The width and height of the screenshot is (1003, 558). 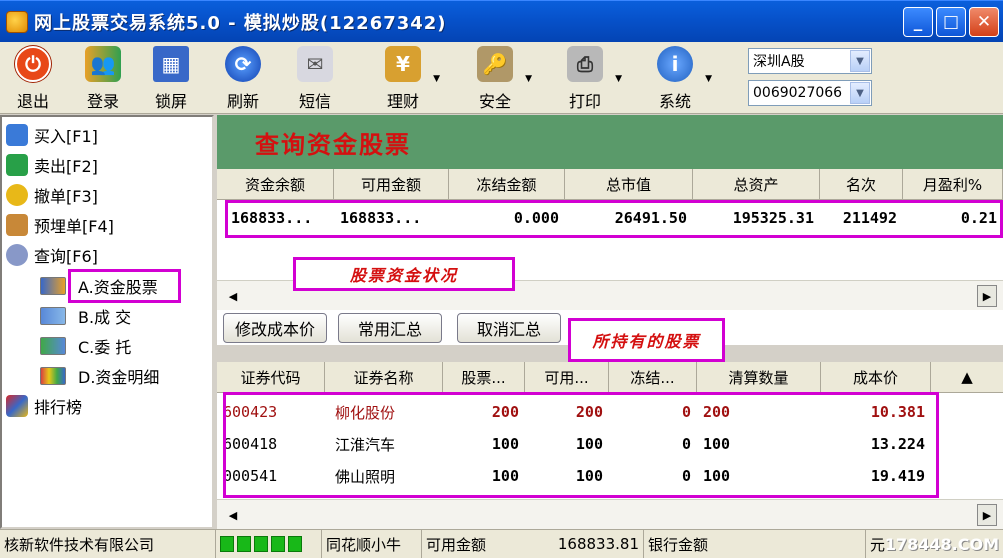 What do you see at coordinates (686, 444) in the screenshot?
I see `stock-frozen: 0` at bounding box center [686, 444].